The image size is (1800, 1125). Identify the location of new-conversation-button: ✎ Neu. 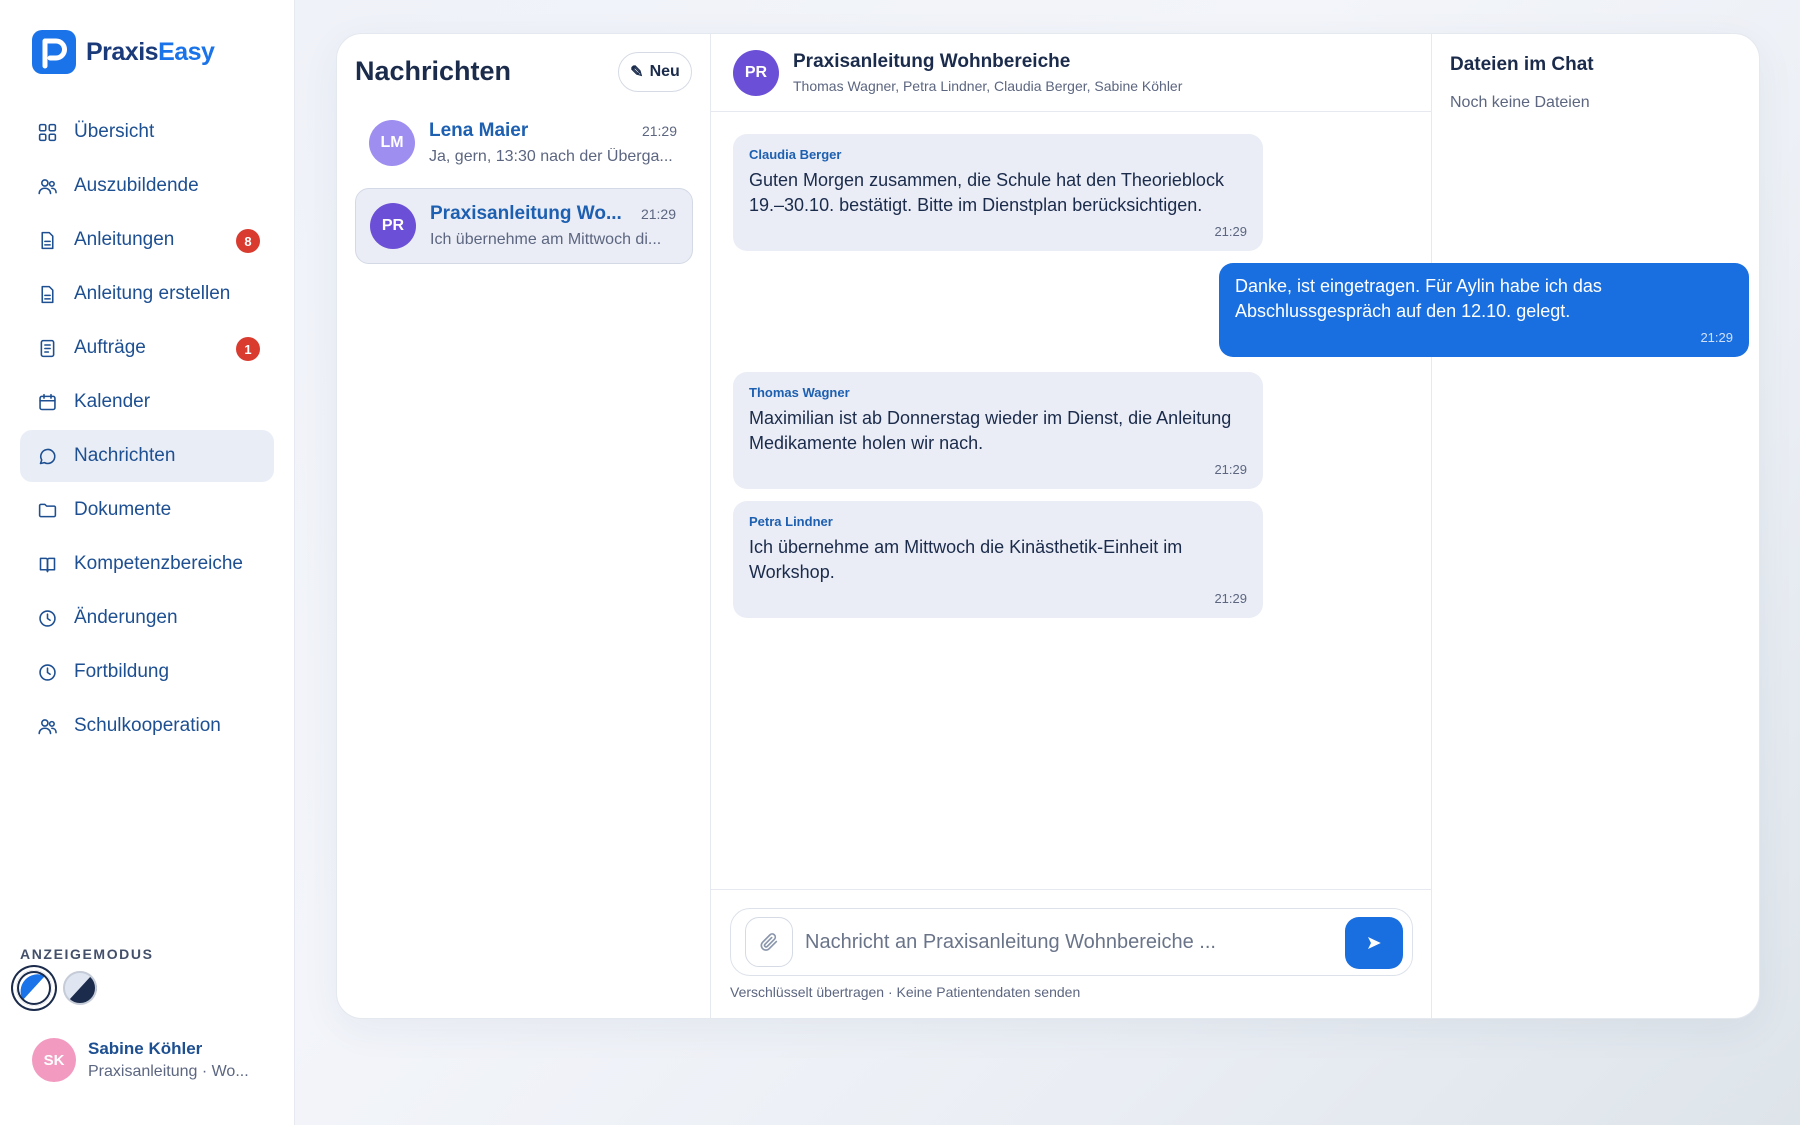
(655, 72).